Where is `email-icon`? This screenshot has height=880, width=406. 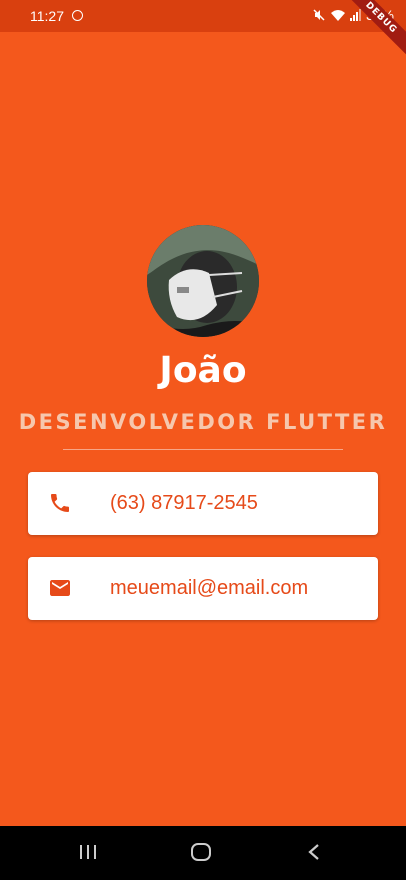 email-icon is located at coordinates (60, 588).